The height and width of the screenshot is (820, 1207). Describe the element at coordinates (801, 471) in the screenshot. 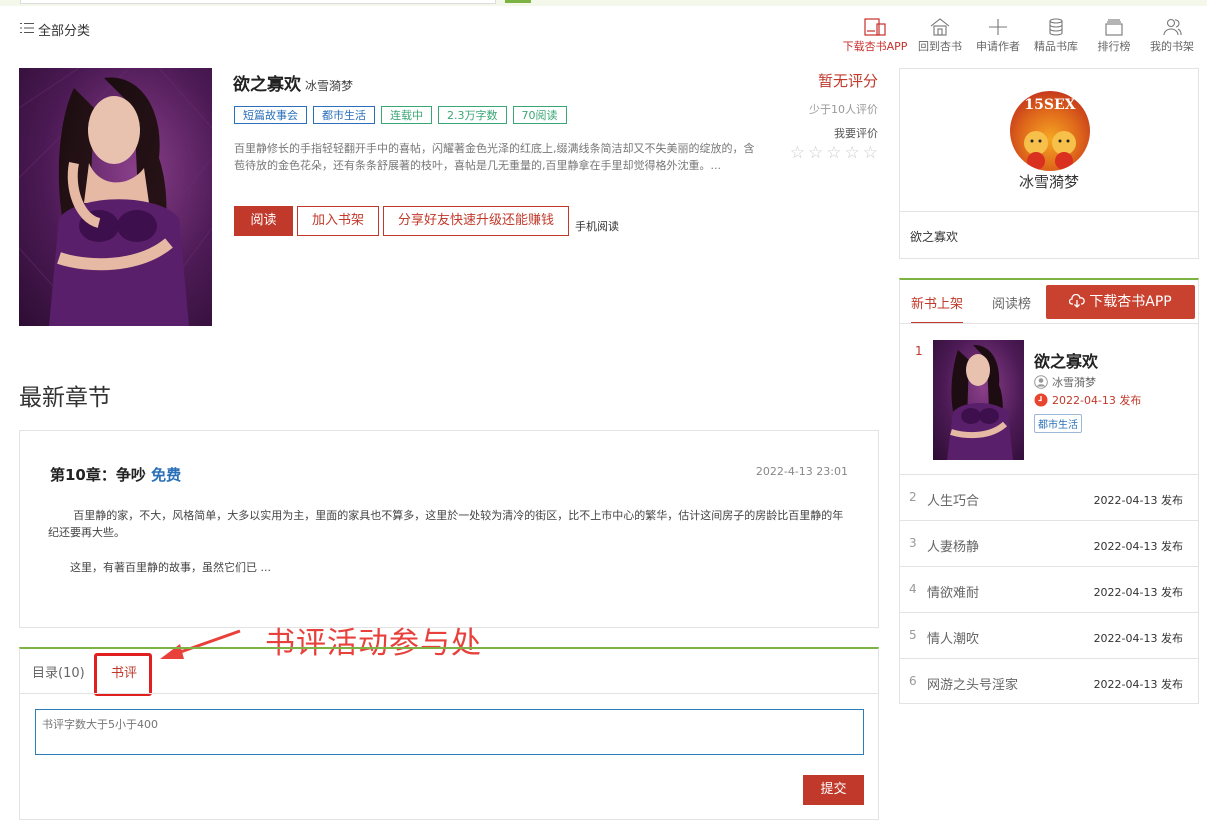

I see `chapter-time: 2022-4-13 23:01` at that location.